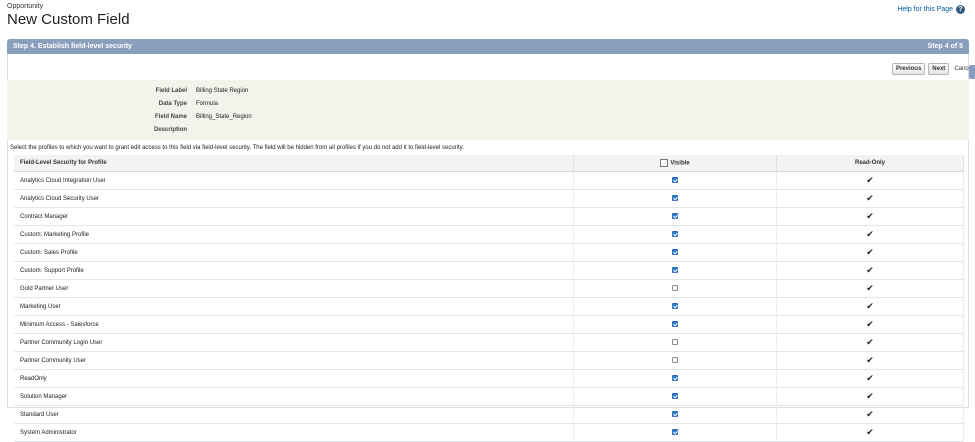 Image resolution: width=975 pixels, height=442 pixels. I want to click on table-row: Contract Manager ✔, so click(489, 216).